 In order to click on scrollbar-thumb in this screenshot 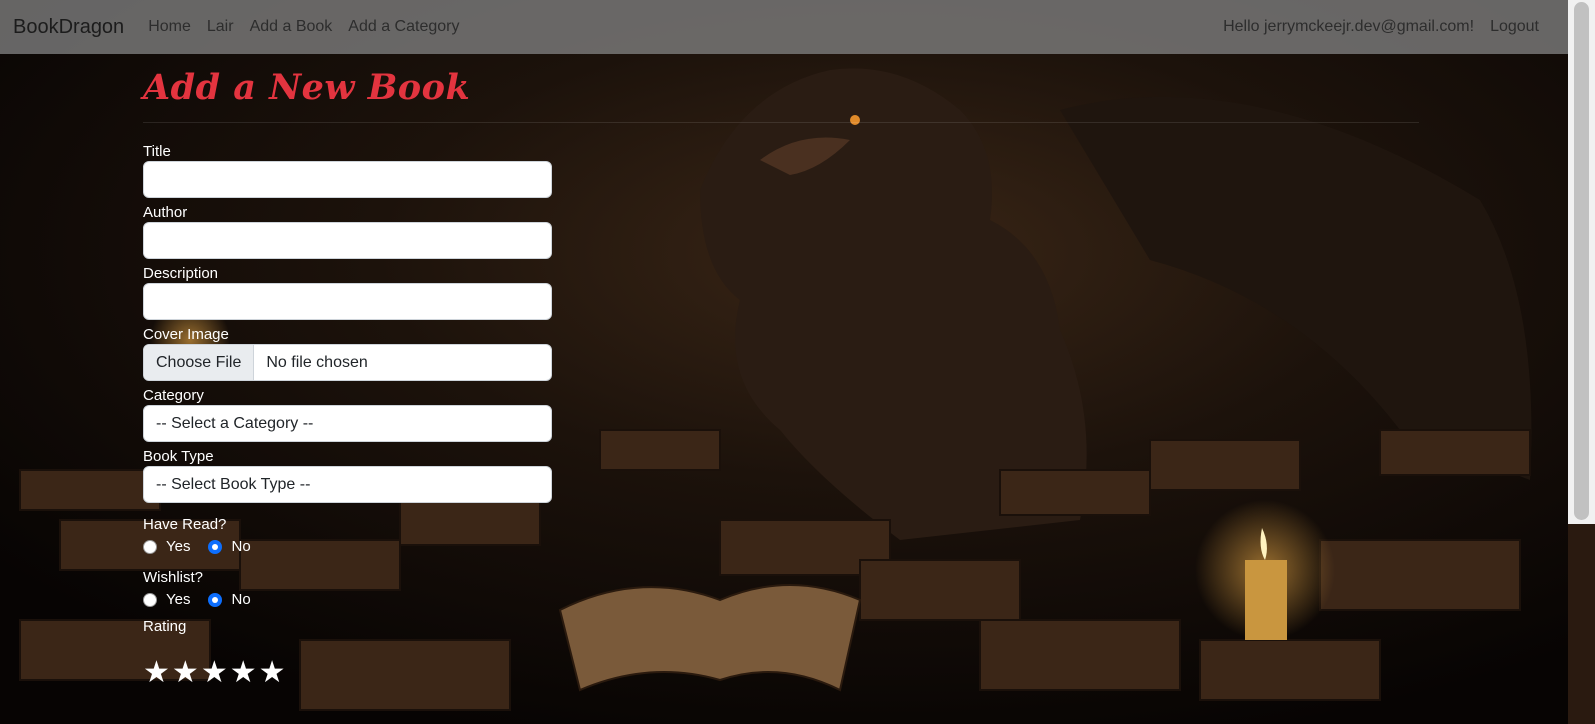, I will do `click(1581, 261)`.